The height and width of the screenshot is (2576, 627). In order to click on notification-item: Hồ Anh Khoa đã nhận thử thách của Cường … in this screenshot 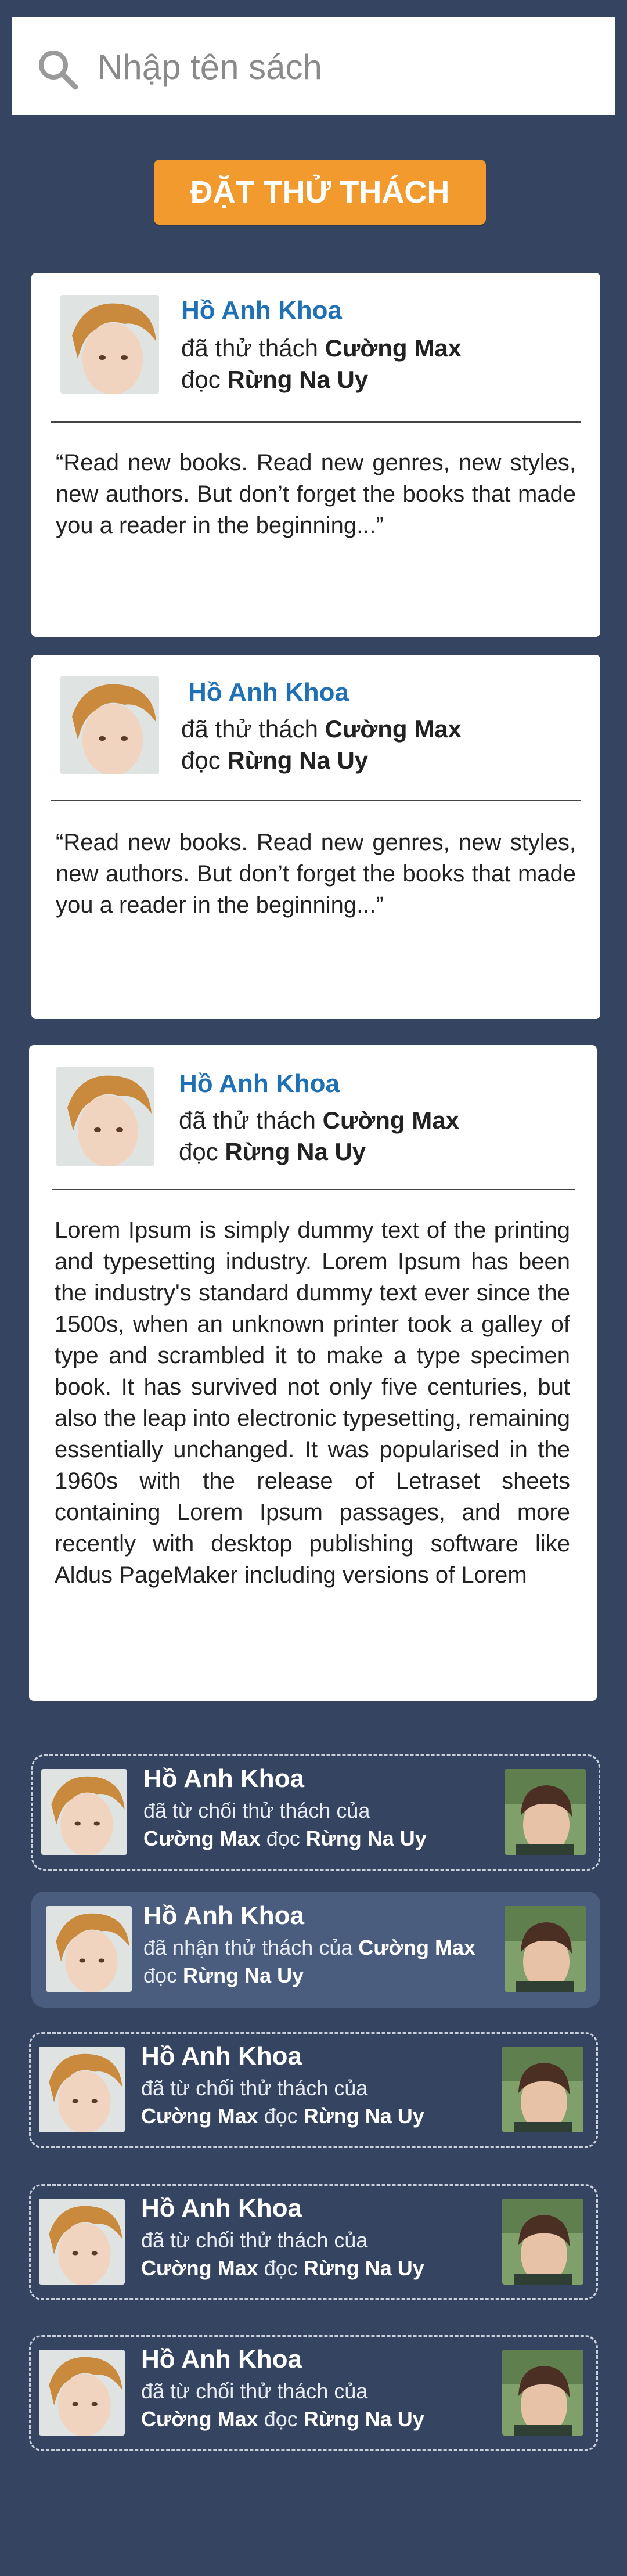, I will do `click(315, 1950)`.